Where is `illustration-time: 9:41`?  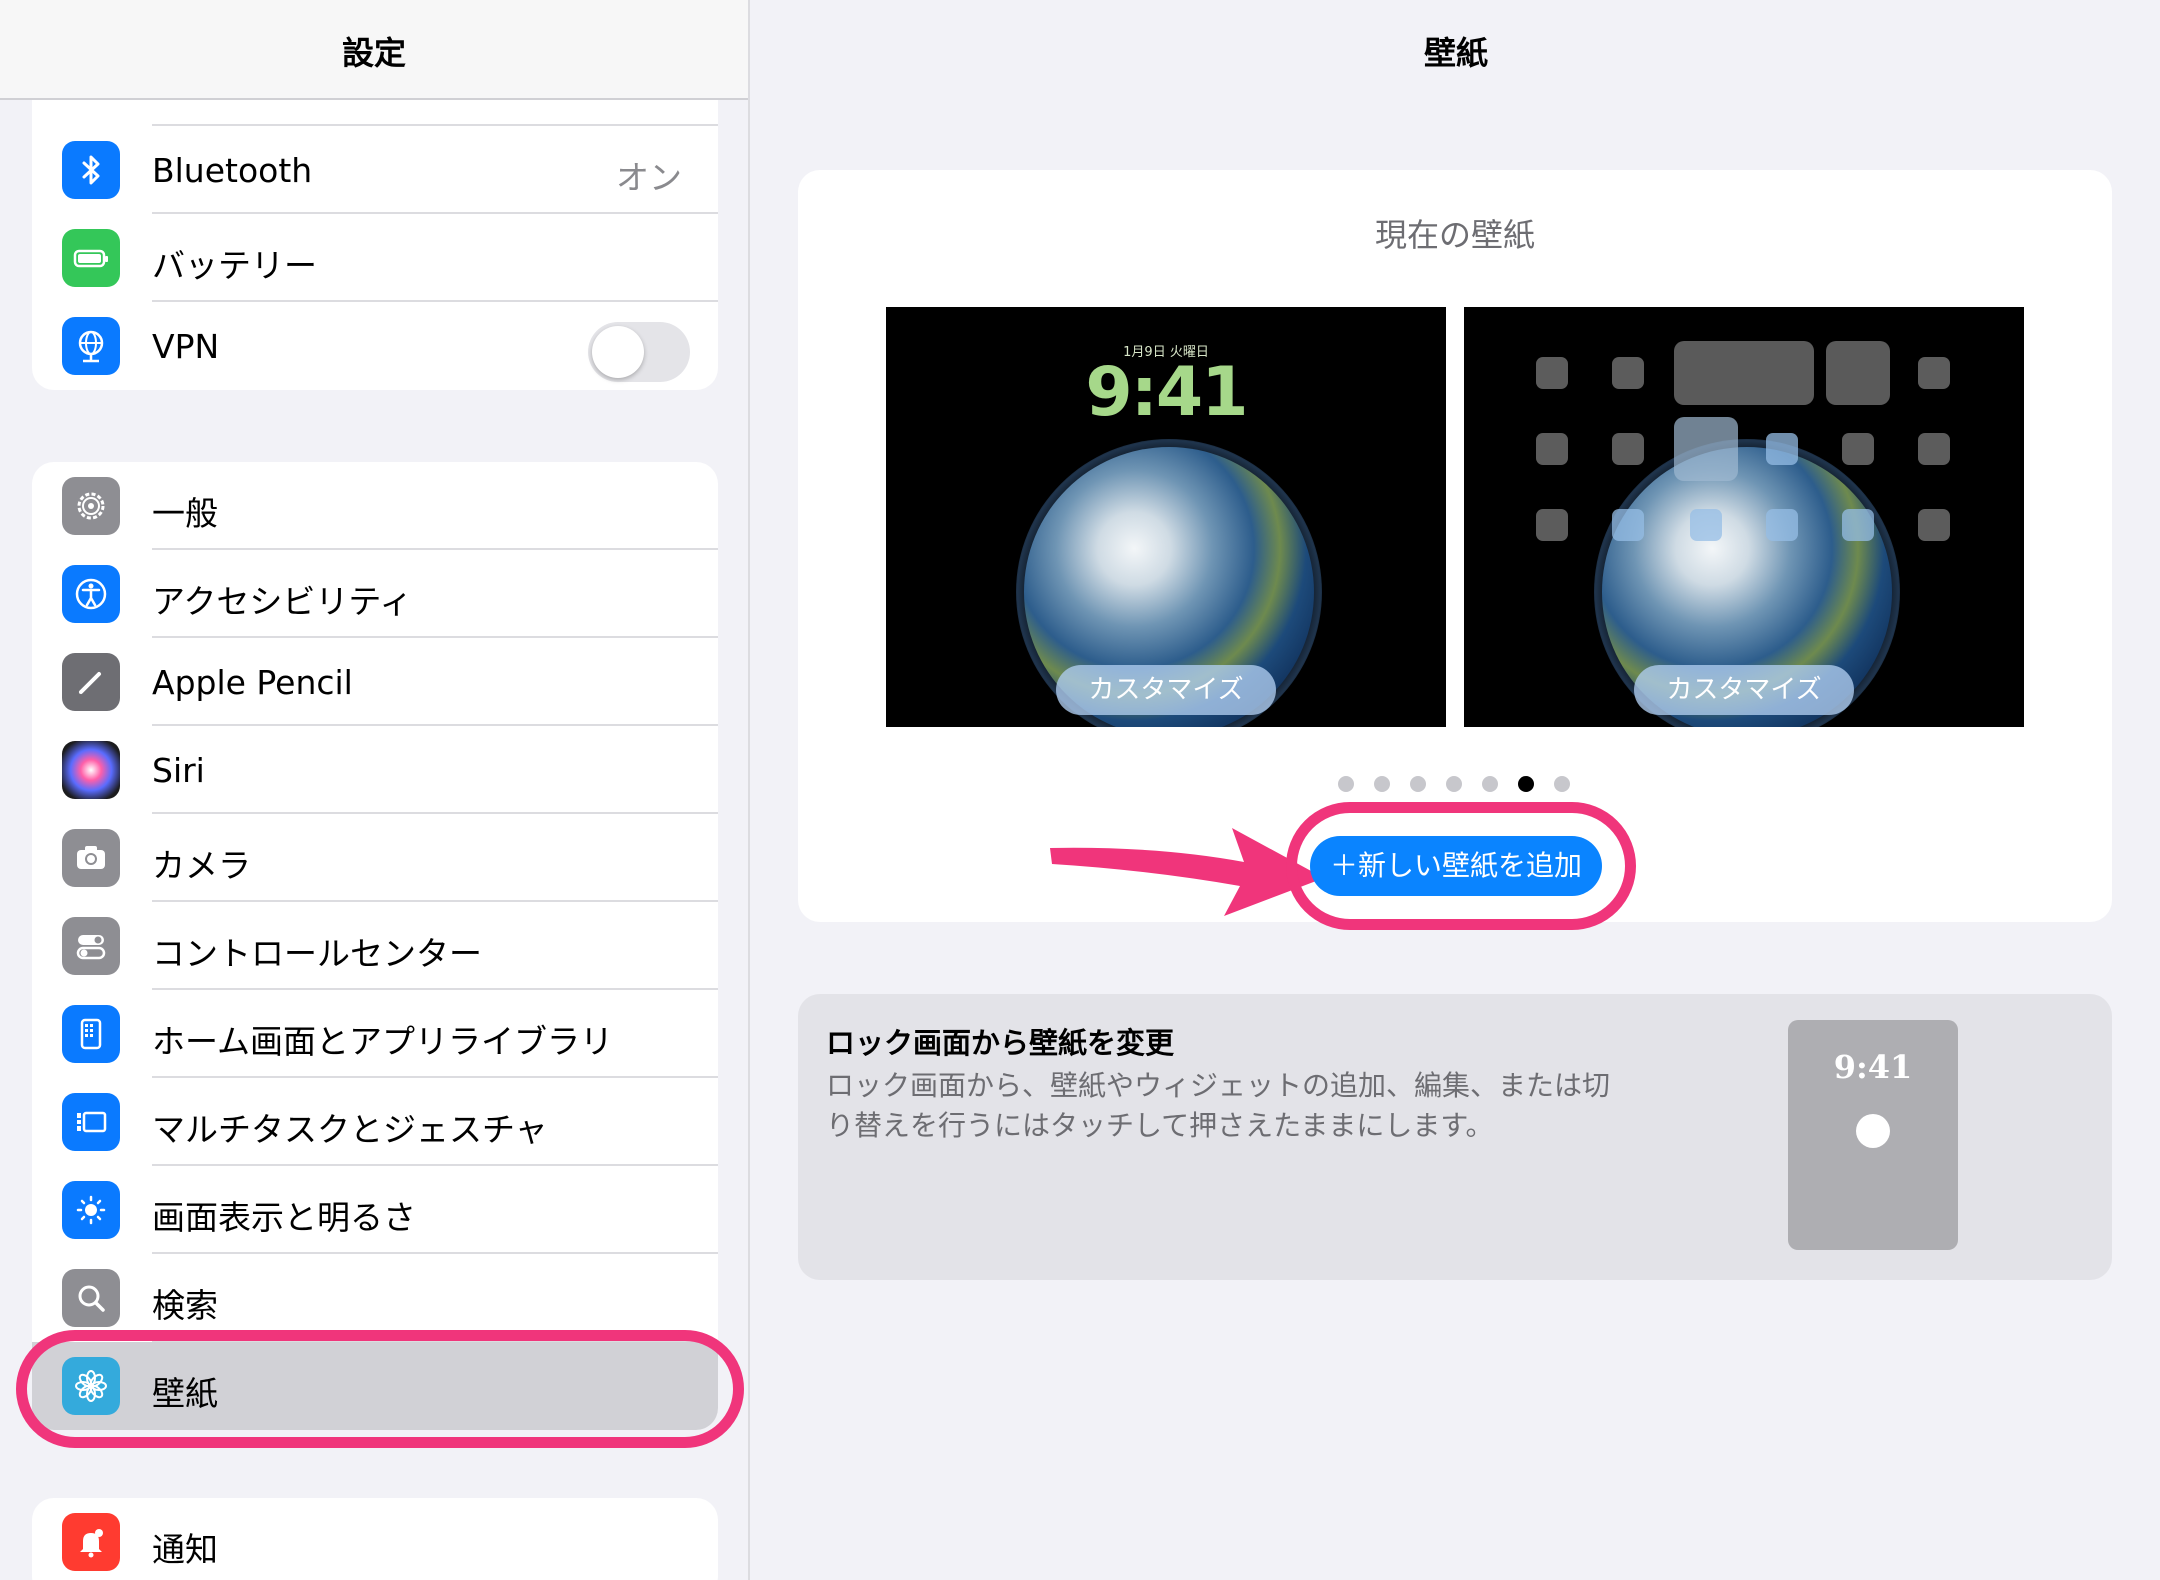 illustration-time: 9:41 is located at coordinates (1873, 1067).